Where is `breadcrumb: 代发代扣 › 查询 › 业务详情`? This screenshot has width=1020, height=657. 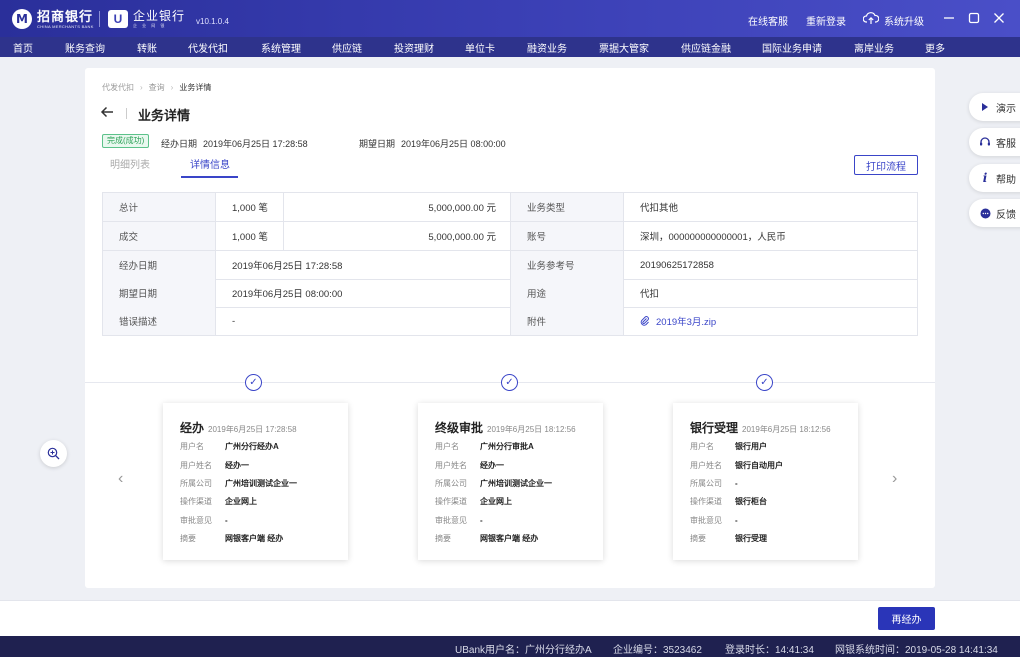
breadcrumb: 代发代扣 › 查询 › 业务详情 is located at coordinates (156, 87).